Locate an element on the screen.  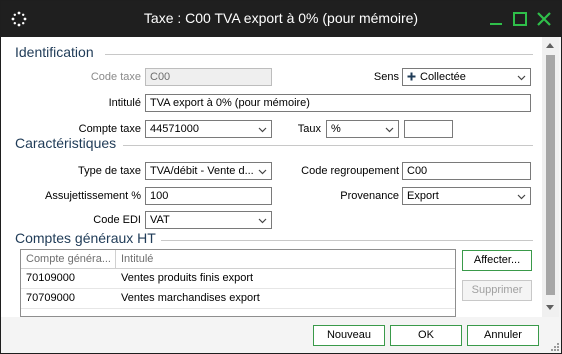
column-separator is located at coordinates (115, 259).